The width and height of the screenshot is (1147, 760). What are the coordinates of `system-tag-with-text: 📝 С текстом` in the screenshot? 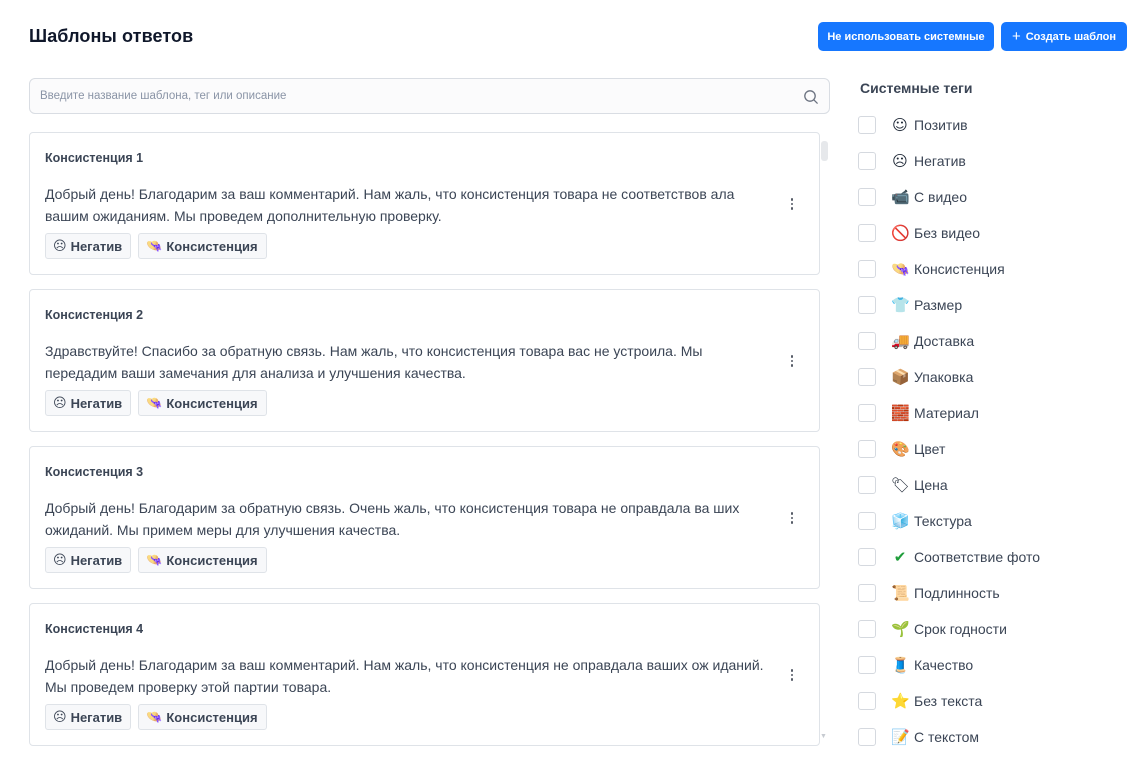 It's located at (988, 737).